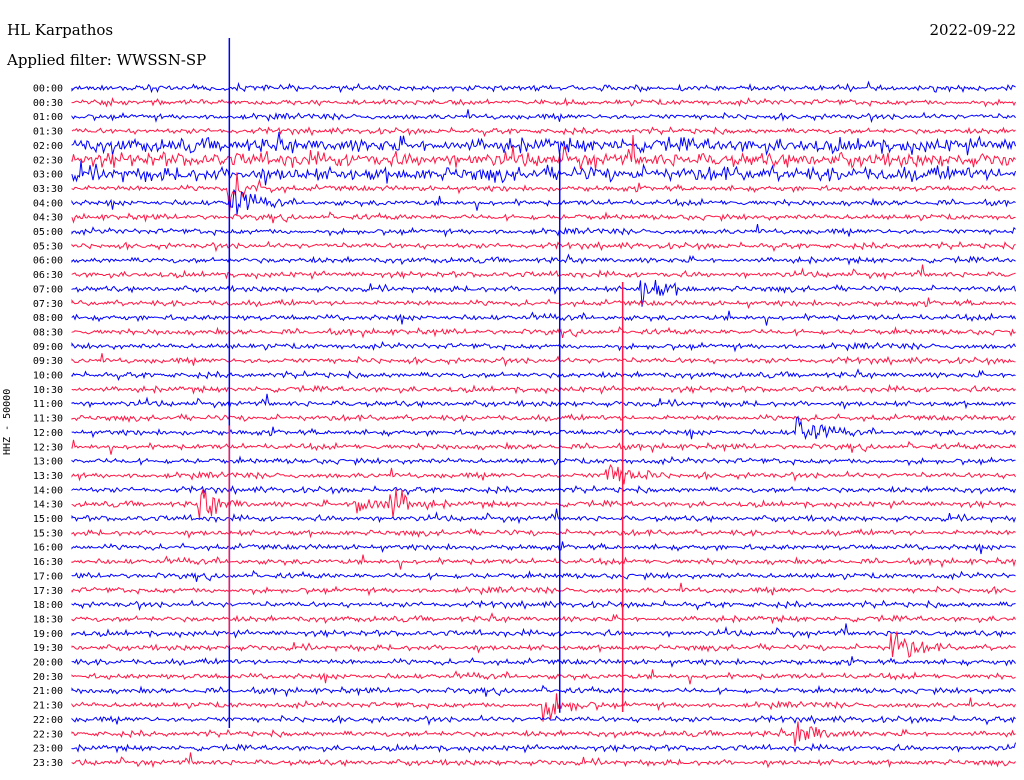 The height and width of the screenshot is (780, 1024). What do you see at coordinates (48, 519) in the screenshot?
I see `time-label: 15:00` at bounding box center [48, 519].